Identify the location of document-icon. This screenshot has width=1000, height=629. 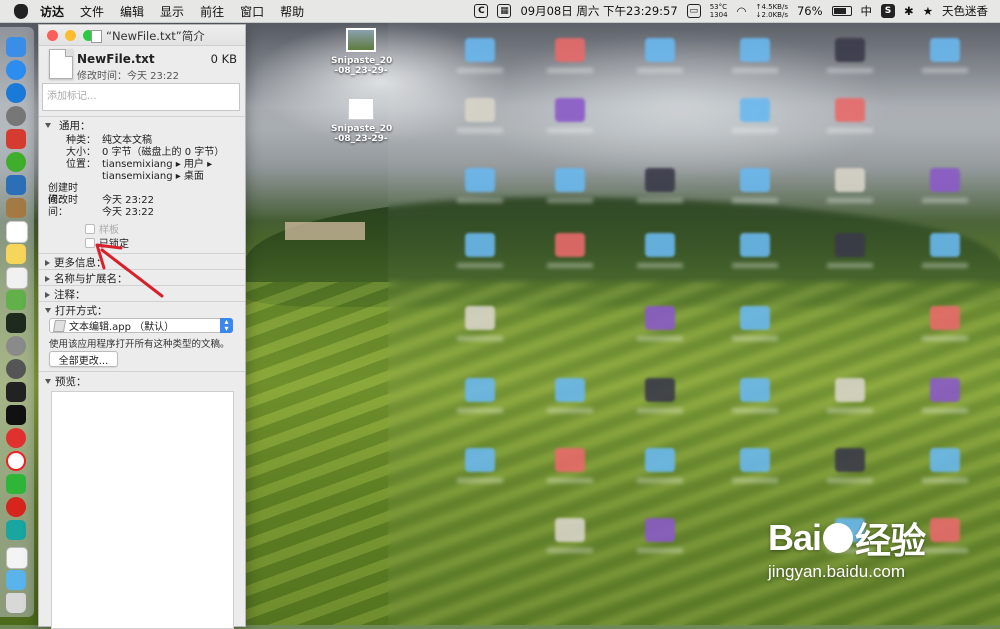
(17, 558).